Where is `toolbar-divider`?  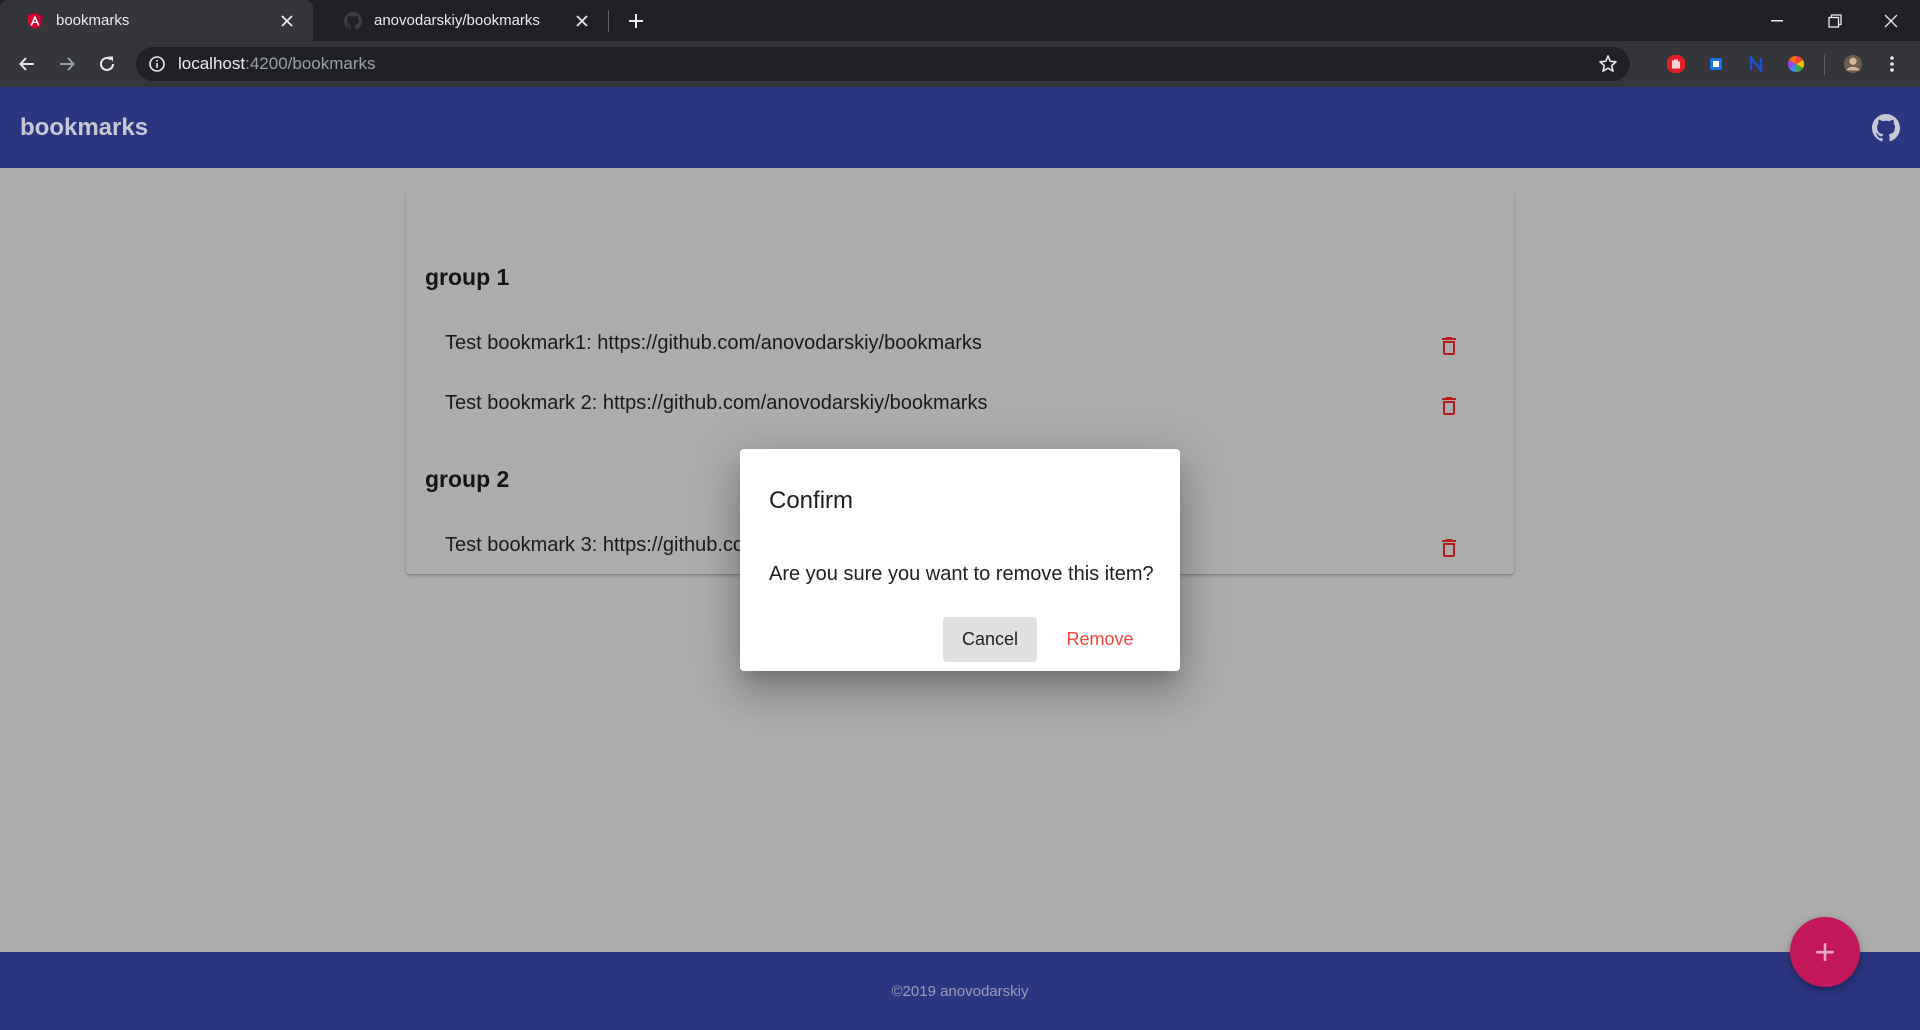 toolbar-divider is located at coordinates (1824, 65).